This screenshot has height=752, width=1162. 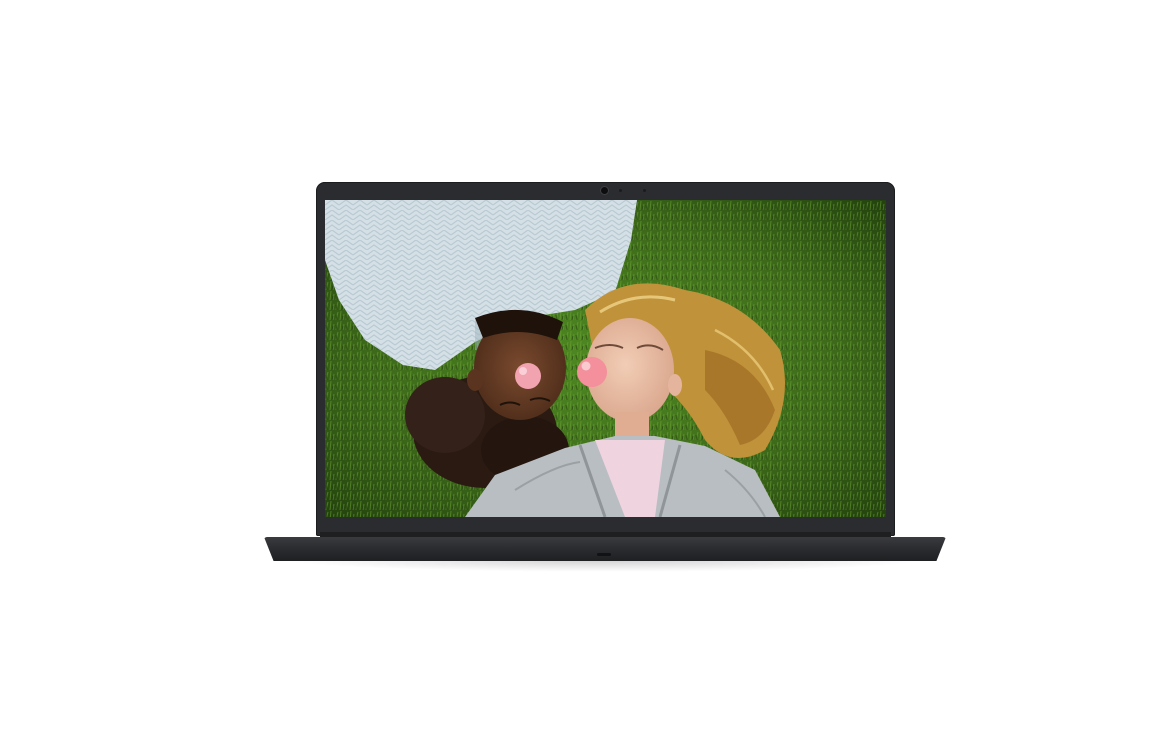 I want to click on webcam-icon, so click(x=604, y=190).